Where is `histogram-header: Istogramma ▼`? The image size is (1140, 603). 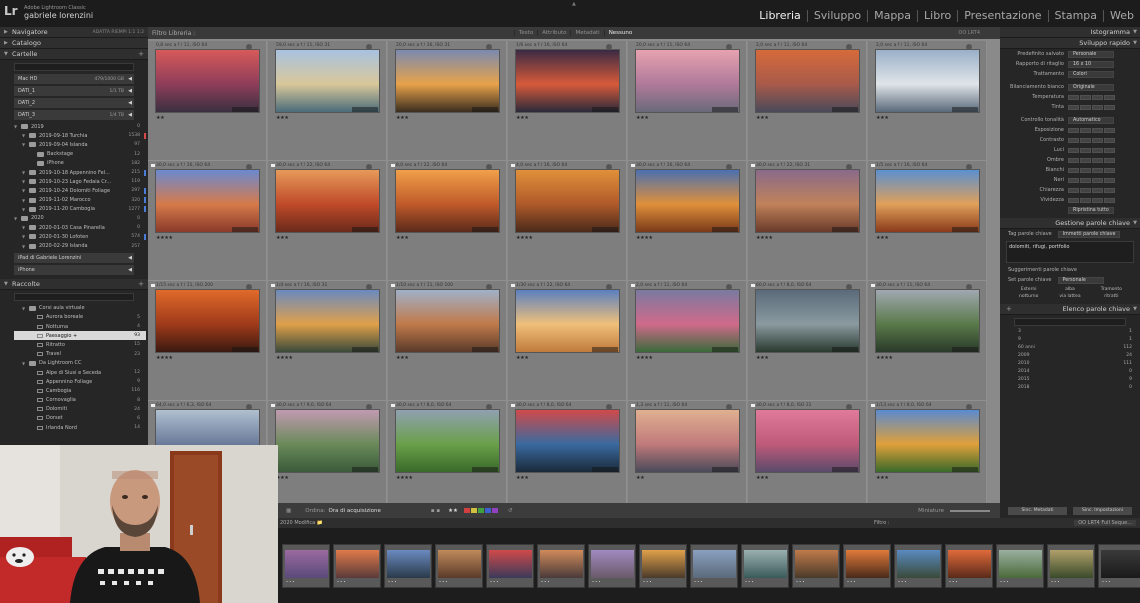 histogram-header: Istogramma ▼ is located at coordinates (1070, 32).